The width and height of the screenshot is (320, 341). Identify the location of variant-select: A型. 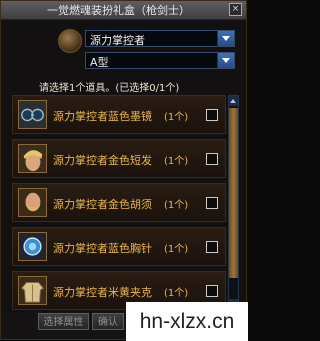
(160, 60).